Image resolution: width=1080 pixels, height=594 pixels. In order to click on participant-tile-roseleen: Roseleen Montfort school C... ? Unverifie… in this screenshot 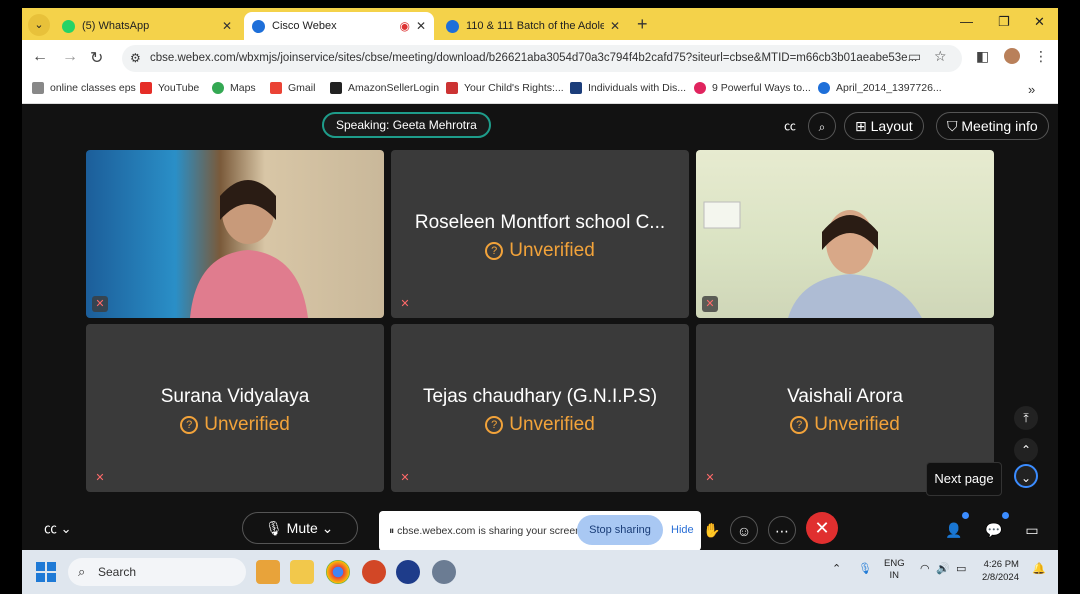, I will do `click(540, 234)`.